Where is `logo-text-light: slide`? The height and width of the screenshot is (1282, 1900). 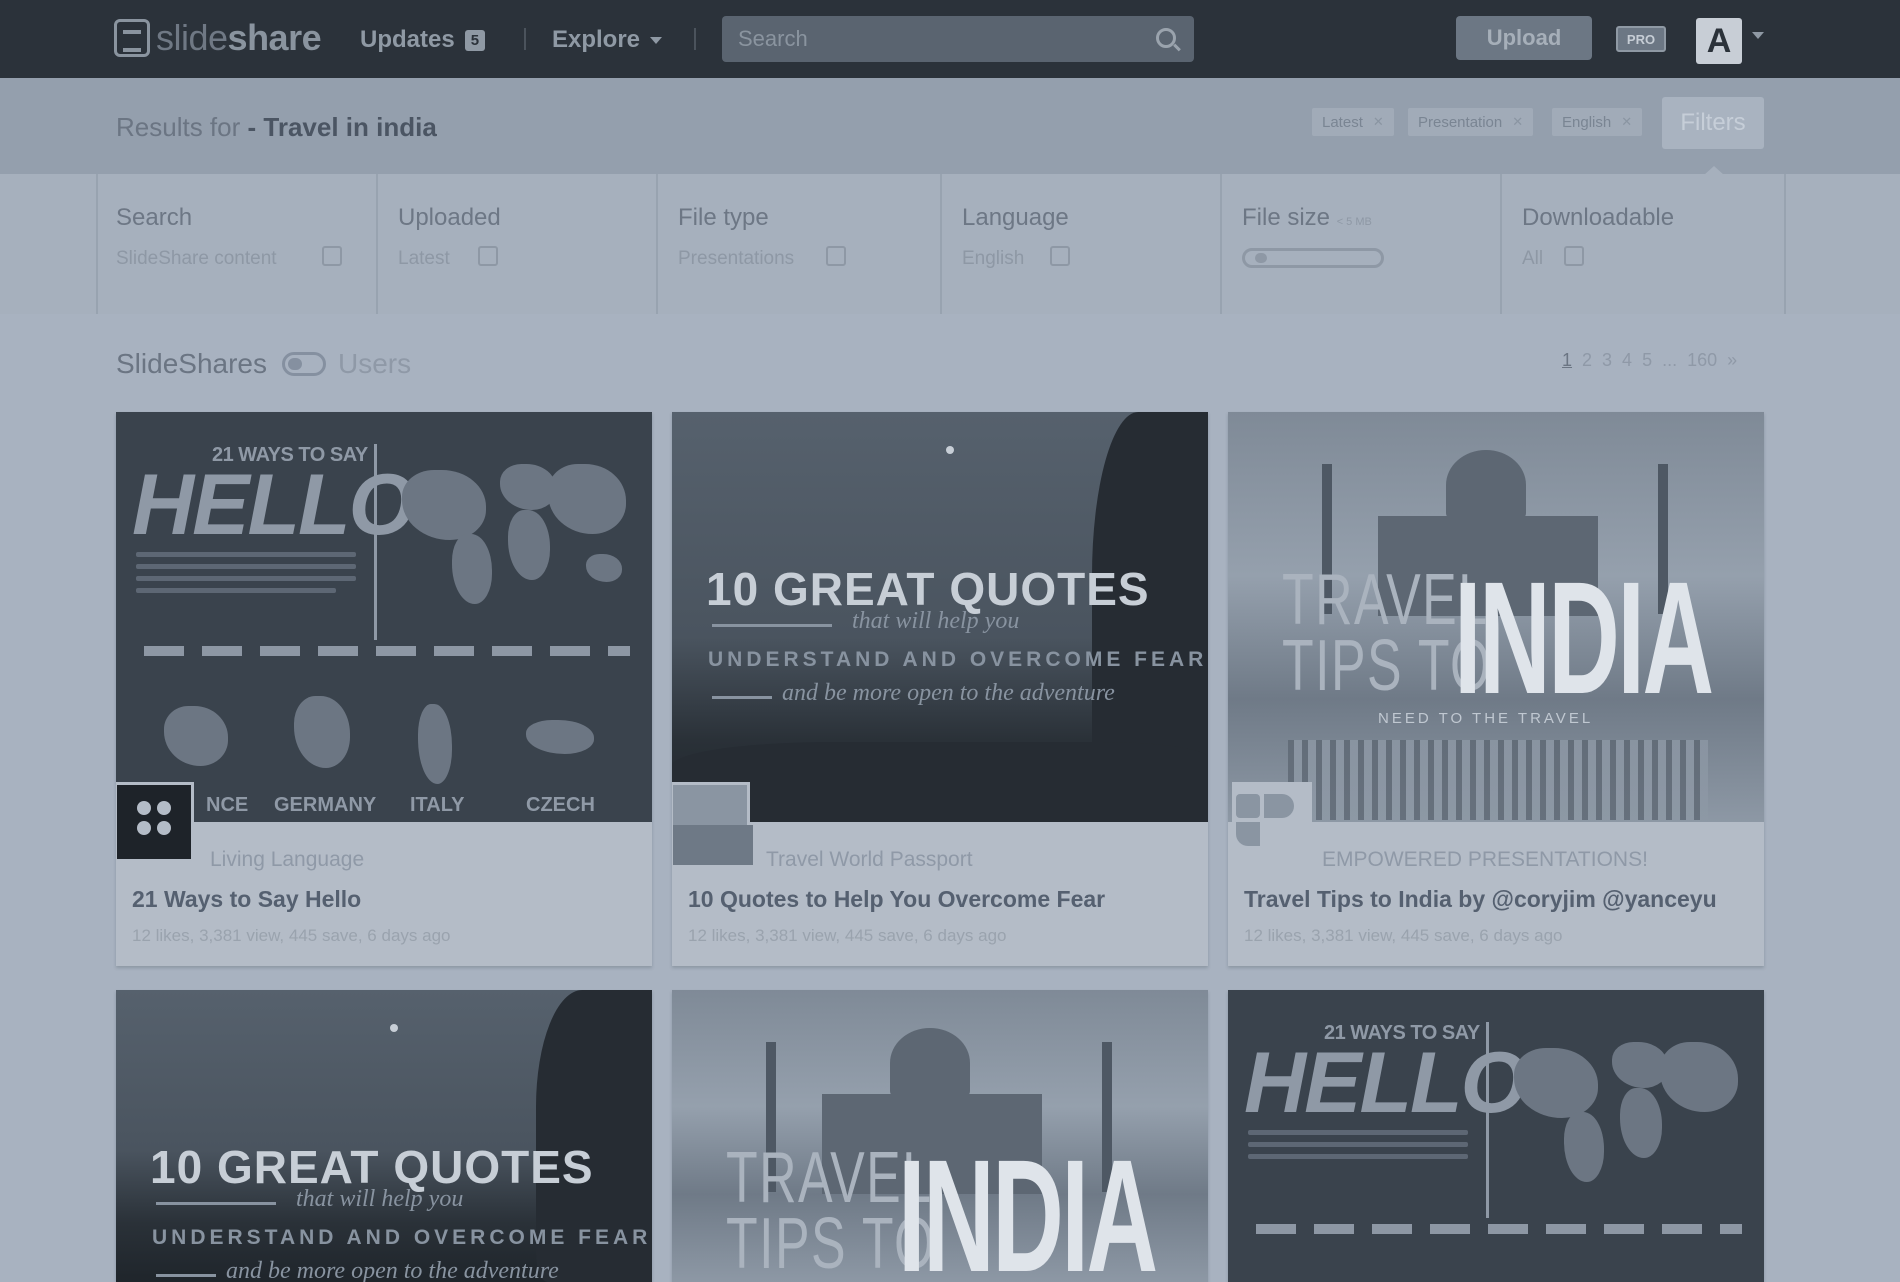
logo-text-light: slide is located at coordinates (192, 37).